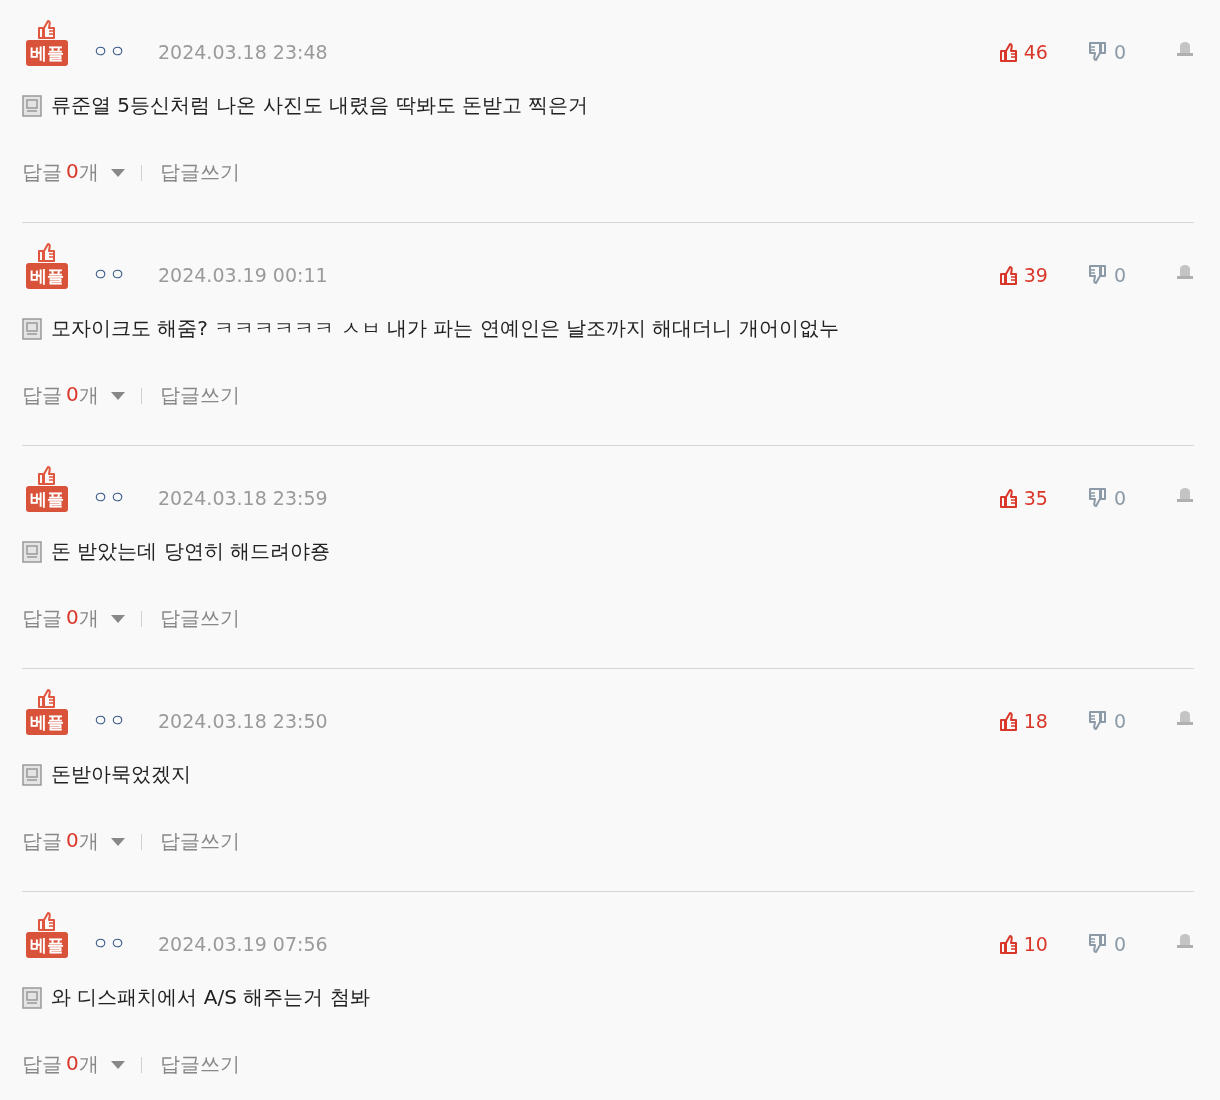 The width and height of the screenshot is (1220, 1100). I want to click on comment-date: 2024.03.18 23:48, so click(243, 53).